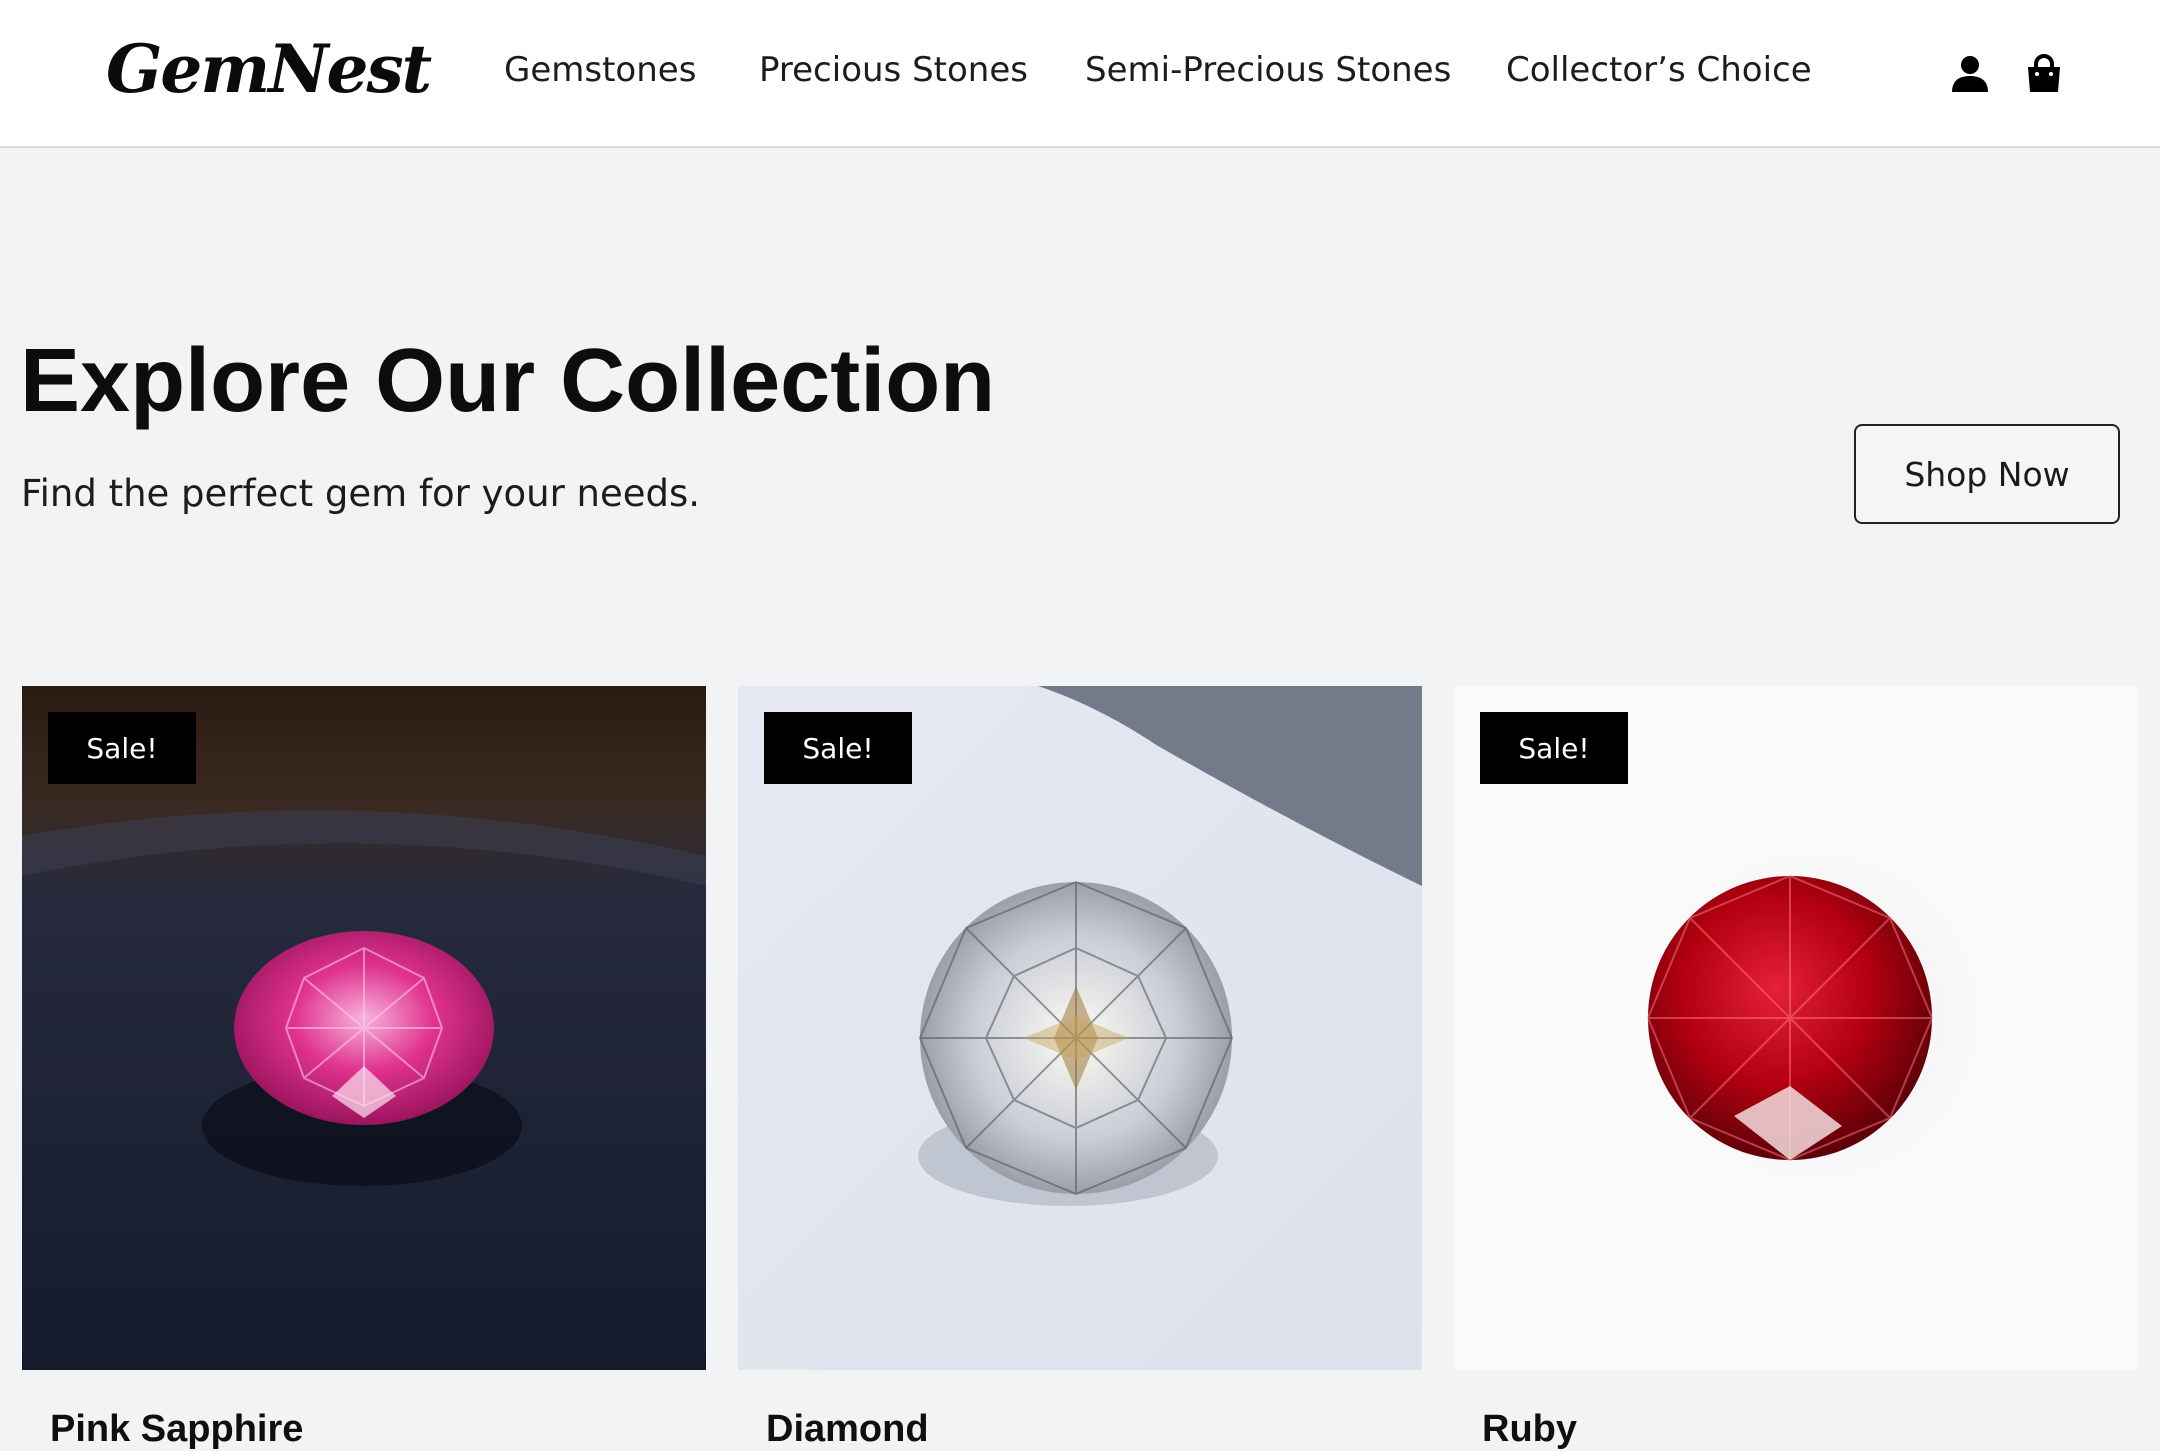 This screenshot has width=2160, height=1451. Describe the element at coordinates (1268, 70) in the screenshot. I see `nav-item-semi-precious-stones: Semi-Precious Stones` at that location.